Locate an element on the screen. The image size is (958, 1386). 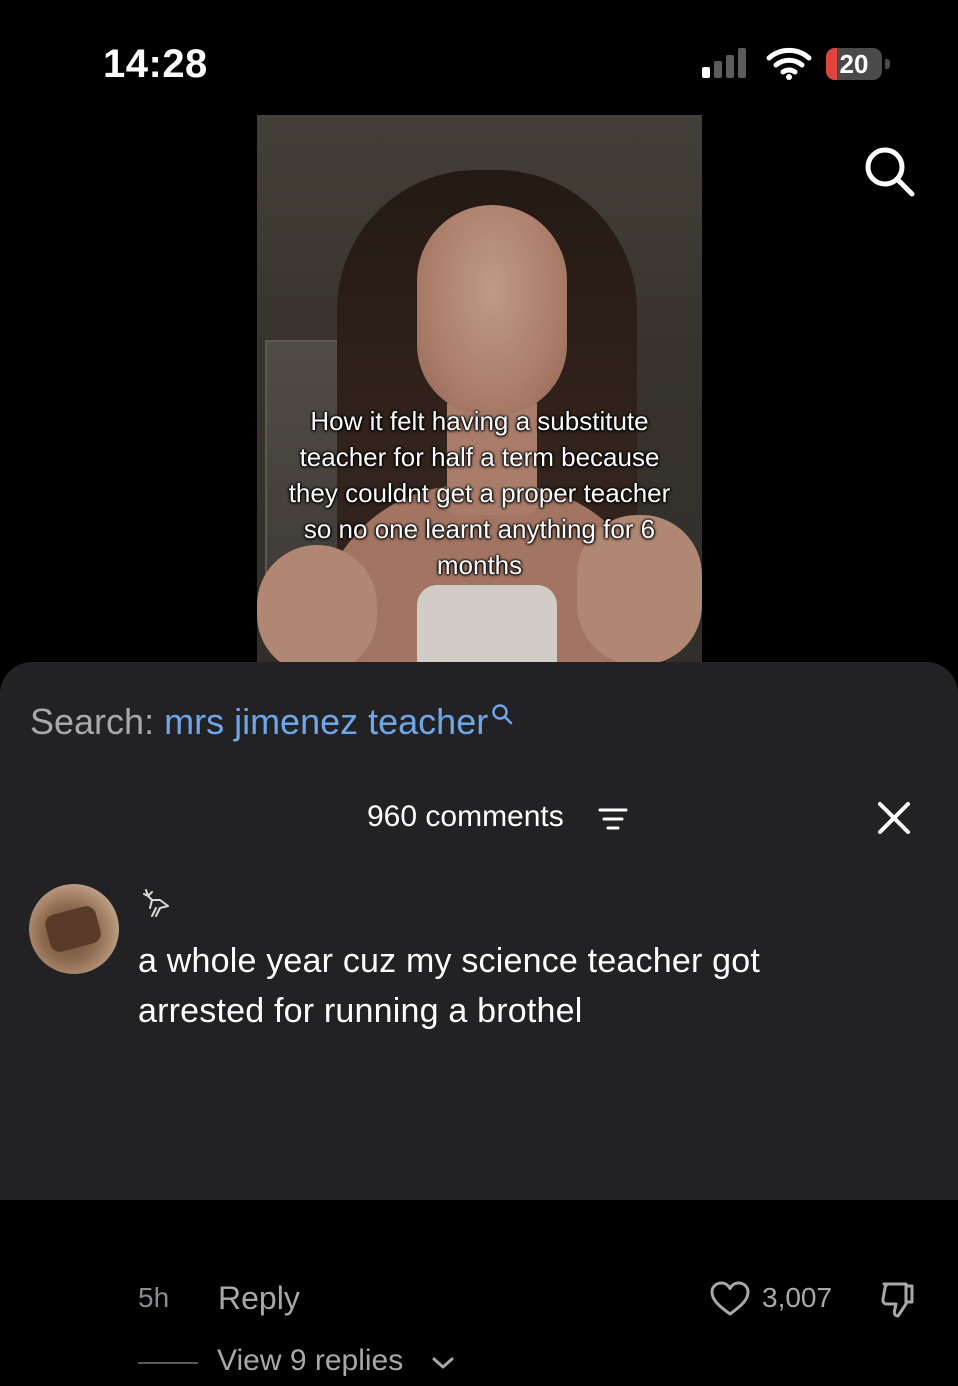
view-replies-button: View 9 replies is located at coordinates (310, 1361).